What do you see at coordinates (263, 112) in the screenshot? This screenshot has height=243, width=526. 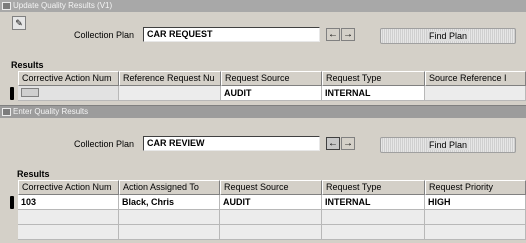 I see `window-b-titlebar: Enter Quality Results` at bounding box center [263, 112].